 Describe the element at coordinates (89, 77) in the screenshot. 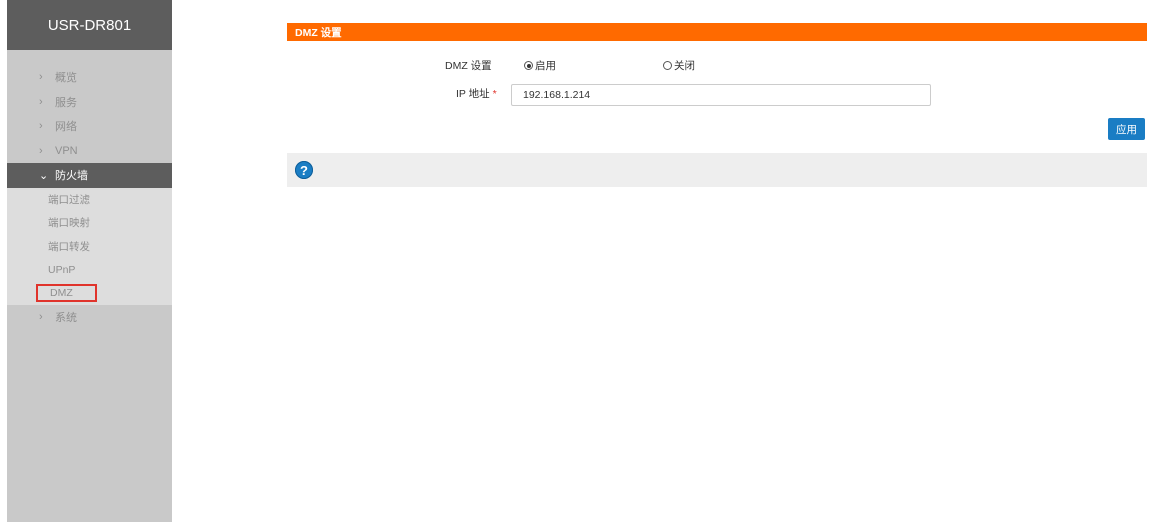

I see `sidebar-item-overview: › 概览` at that location.